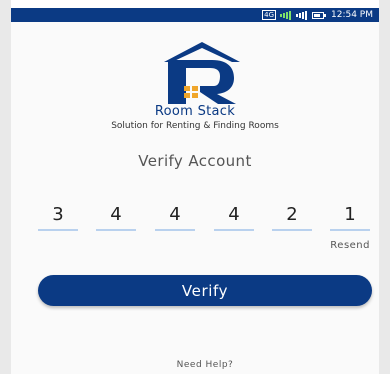 This screenshot has width=390, height=374. What do you see at coordinates (195, 126) in the screenshot?
I see `brand-tagline: Solution for Renting & Finding Rooms` at bounding box center [195, 126].